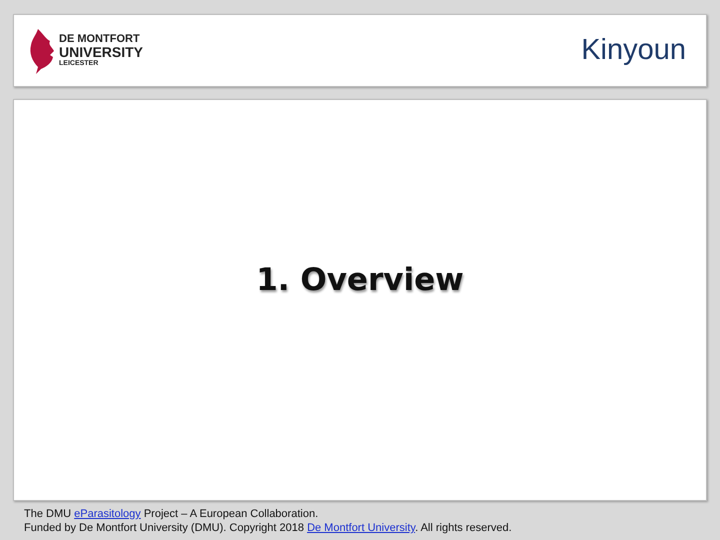  I want to click on logo-text: UNIVERSITY, so click(101, 52).